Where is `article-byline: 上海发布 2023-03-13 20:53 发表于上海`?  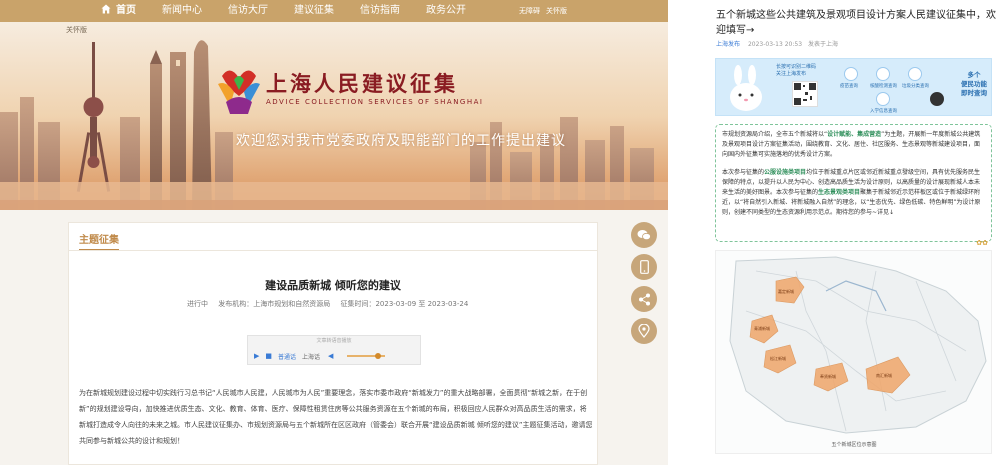
article-byline: 上海发布 2023-03-13 20:53 发表于上海 is located at coordinates (779, 43).